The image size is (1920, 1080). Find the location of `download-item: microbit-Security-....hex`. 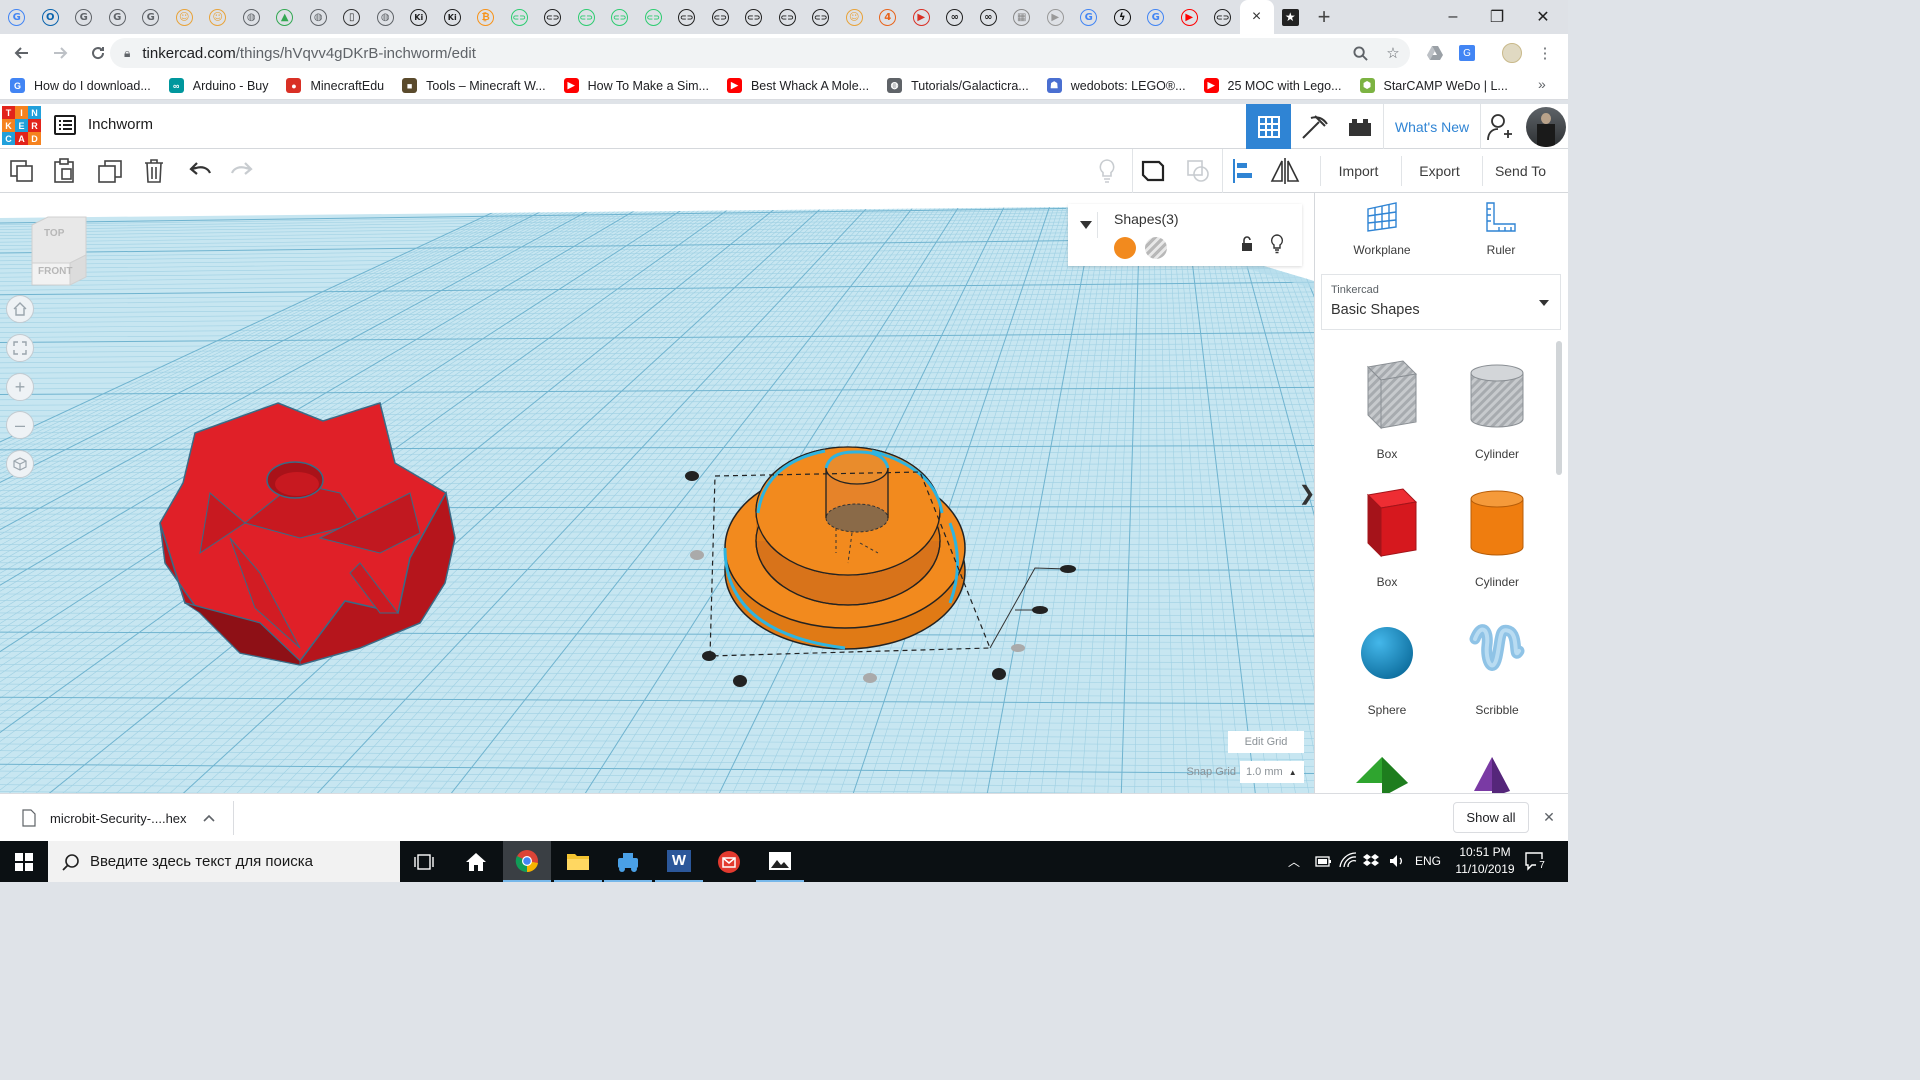

download-item: microbit-Security-....hex is located at coordinates (124, 818).